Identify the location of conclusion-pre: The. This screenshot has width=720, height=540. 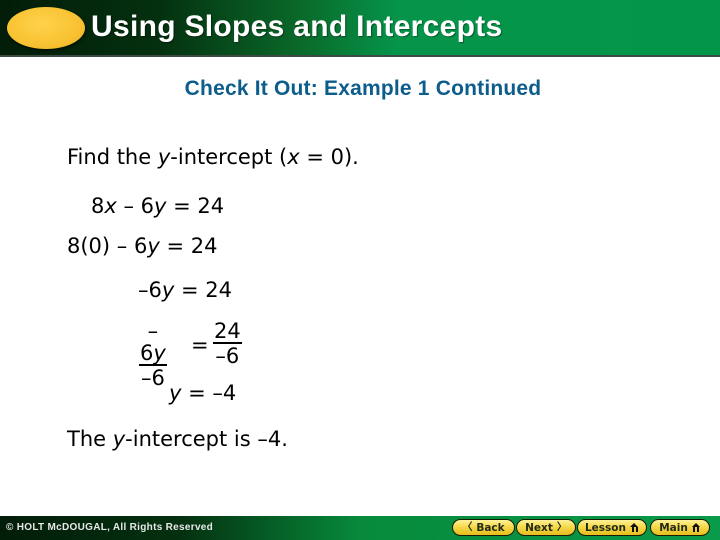
(90, 439).